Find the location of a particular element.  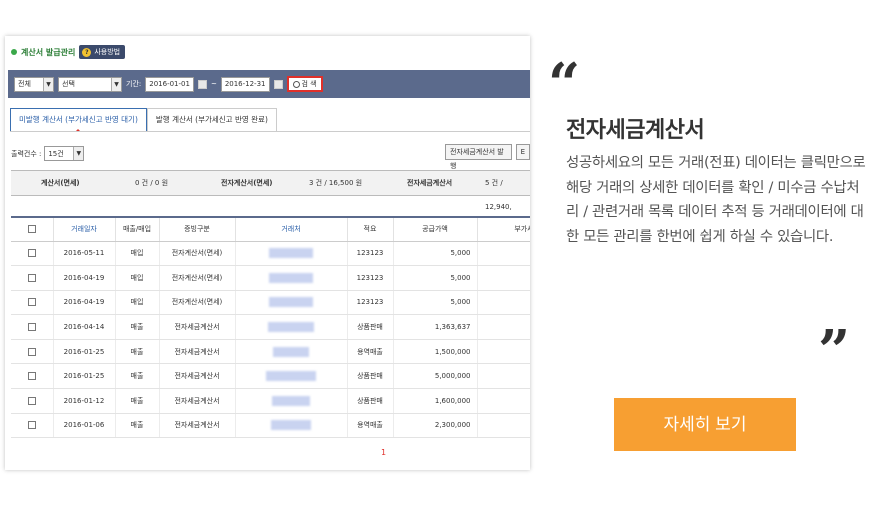

search-icon is located at coordinates (296, 84).